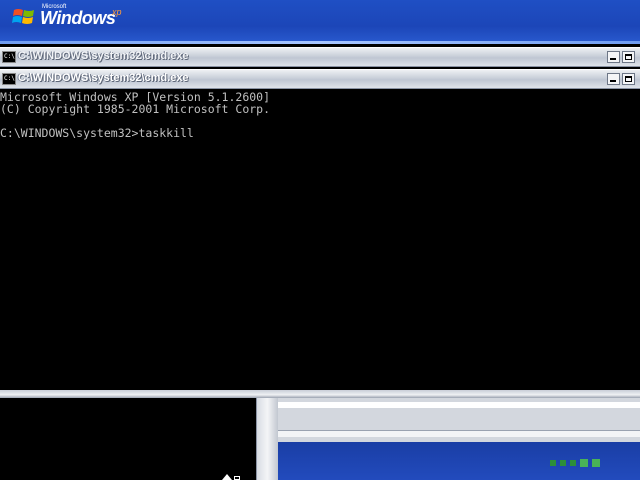 This screenshot has width=640, height=480. I want to click on windows-flag-icon, so click(23, 16).